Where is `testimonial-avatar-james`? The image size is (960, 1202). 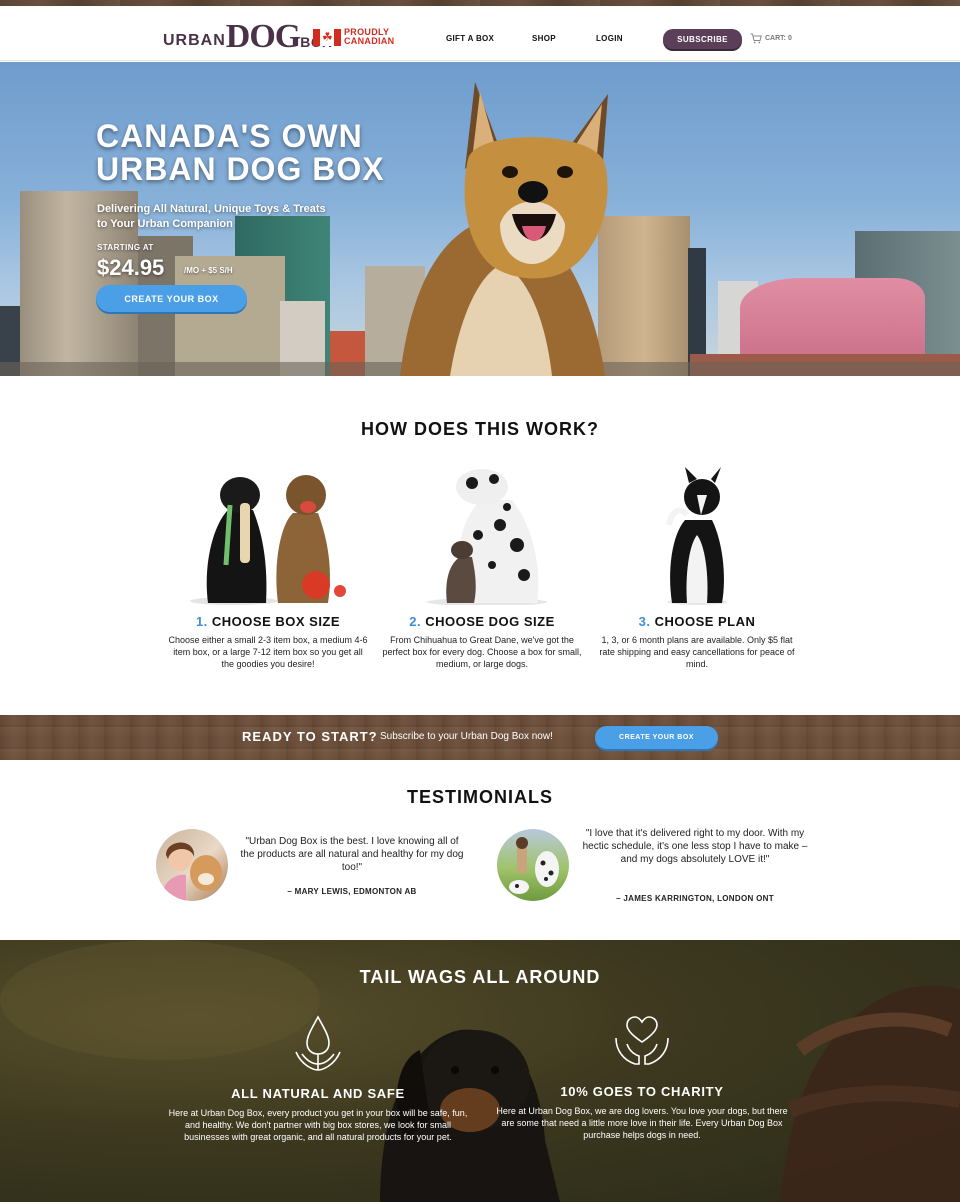 testimonial-avatar-james is located at coordinates (533, 865).